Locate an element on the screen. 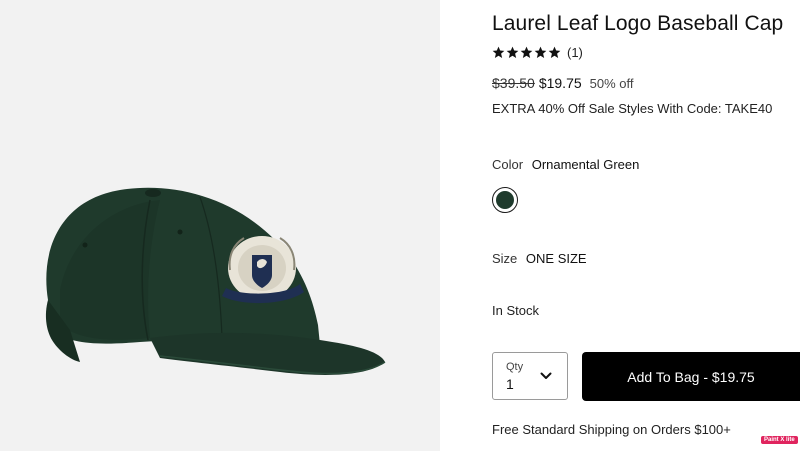 The width and height of the screenshot is (800, 451). price-row: $39.50 $19.75 50% off is located at coordinates (563, 83).